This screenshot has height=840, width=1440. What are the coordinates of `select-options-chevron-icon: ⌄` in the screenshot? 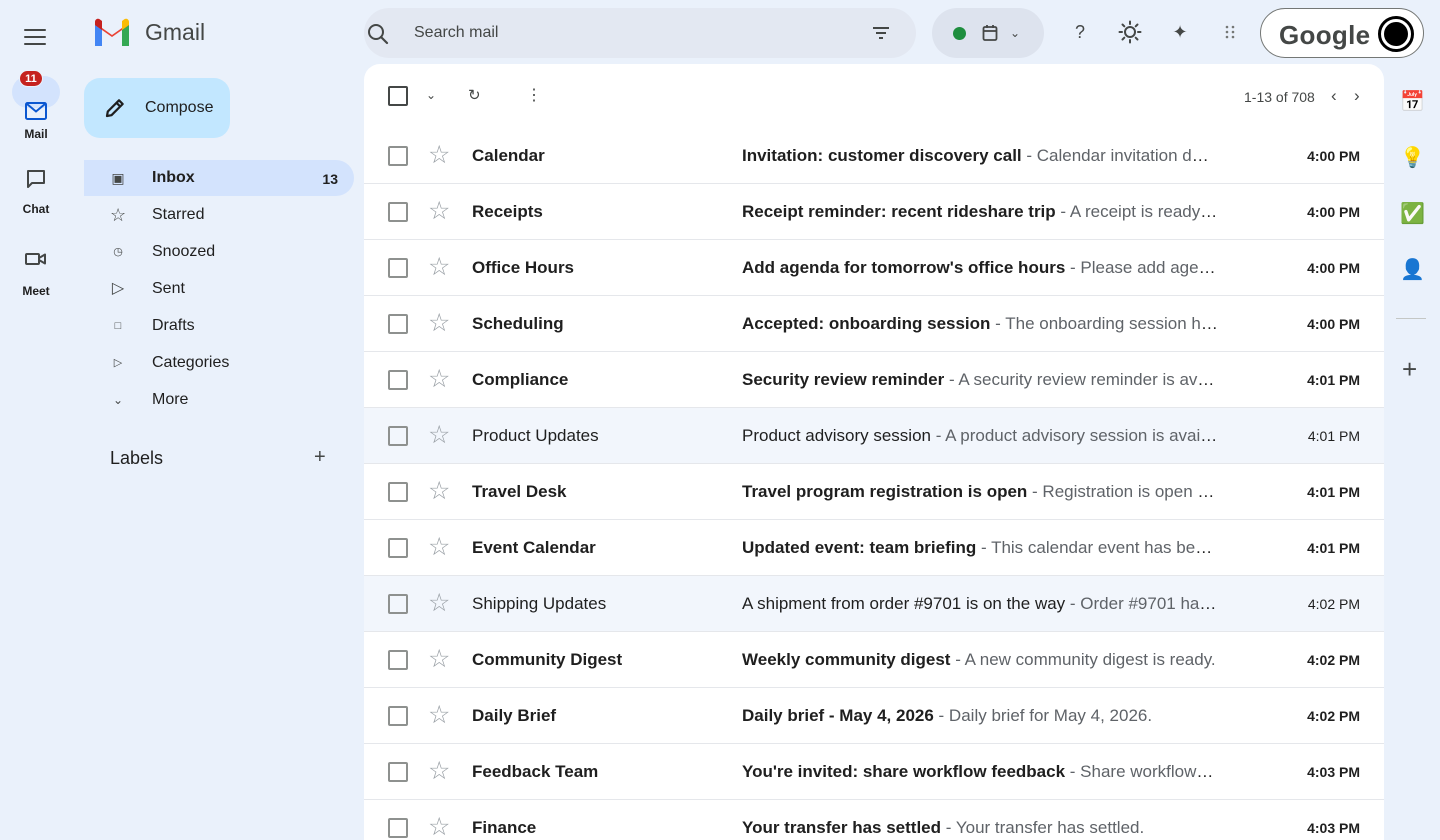 It's located at (431, 95).